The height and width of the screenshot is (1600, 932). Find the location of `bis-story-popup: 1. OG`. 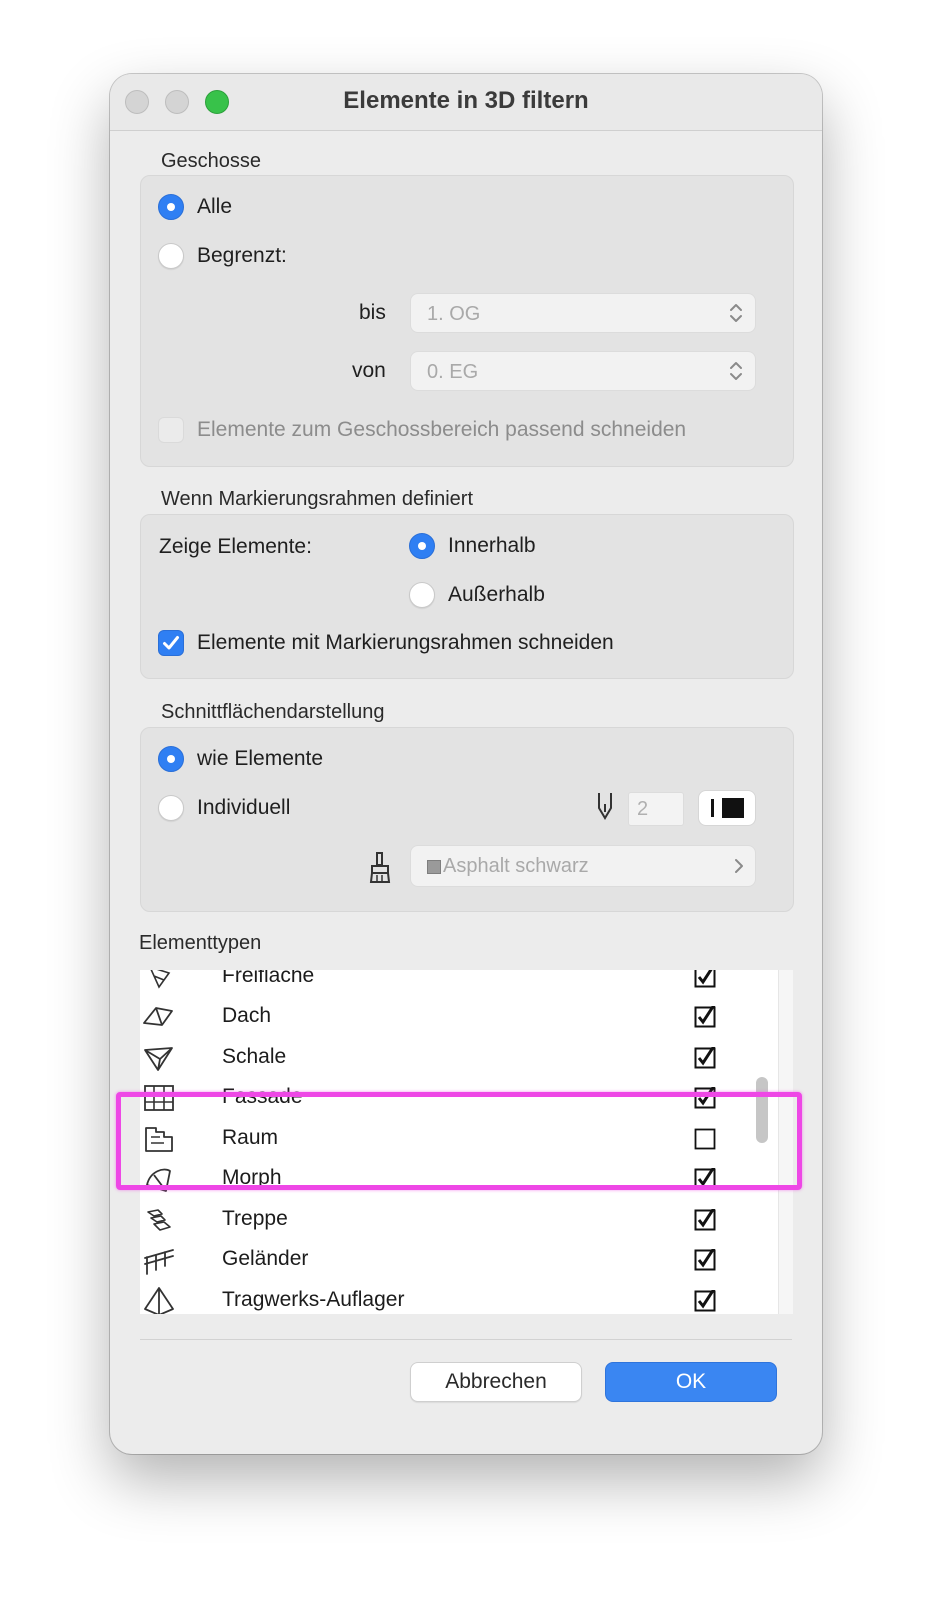

bis-story-popup: 1. OG is located at coordinates (583, 313).